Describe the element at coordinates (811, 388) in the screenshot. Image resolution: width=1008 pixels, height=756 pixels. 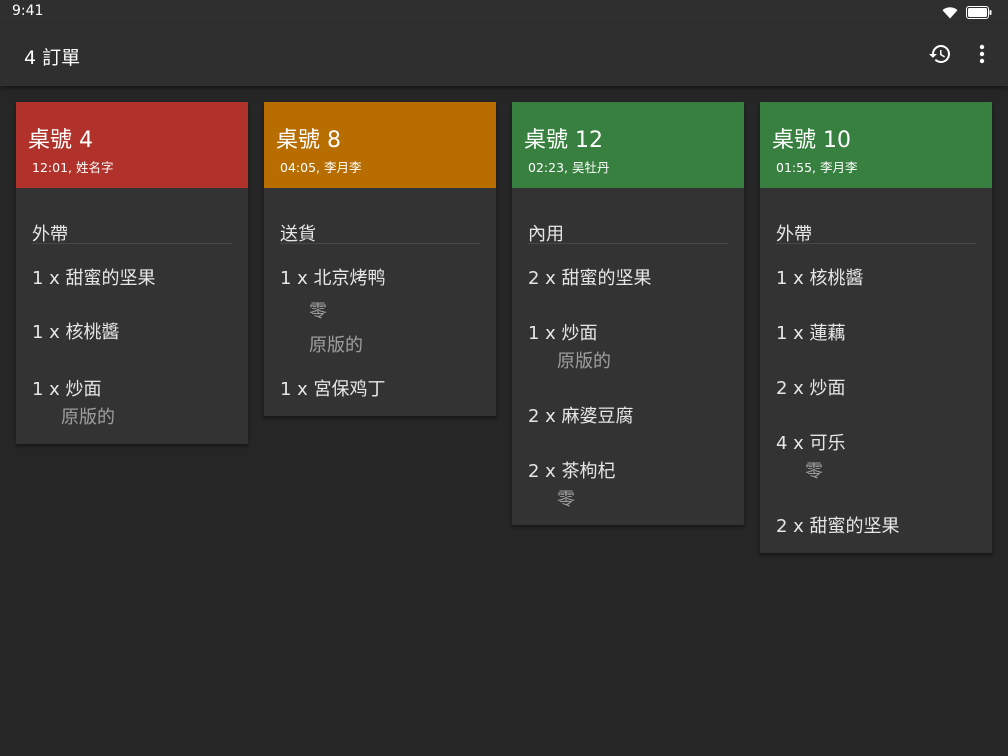
I see `order-item: 2 x 炒面` at that location.